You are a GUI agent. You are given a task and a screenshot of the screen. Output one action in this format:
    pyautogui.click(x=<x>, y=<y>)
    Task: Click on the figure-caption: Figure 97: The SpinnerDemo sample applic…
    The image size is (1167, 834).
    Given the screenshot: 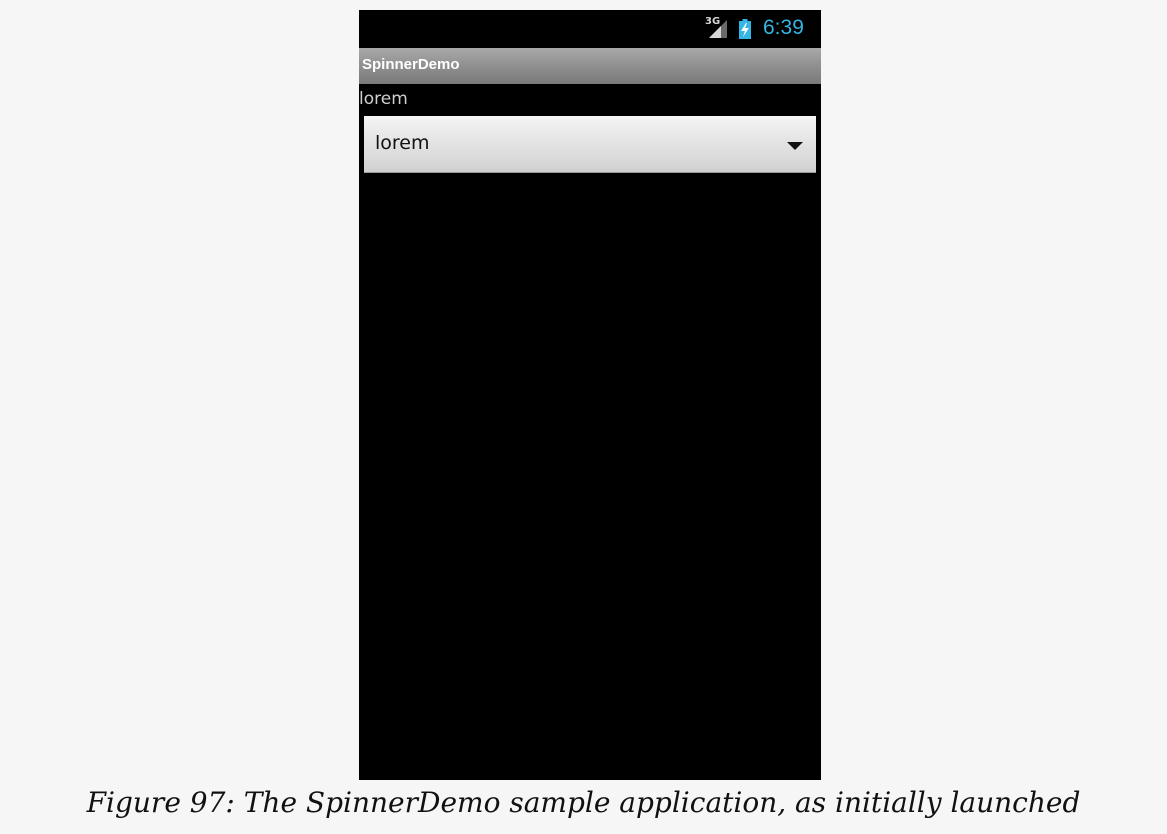 What is the action you would take?
    pyautogui.click(x=583, y=802)
    